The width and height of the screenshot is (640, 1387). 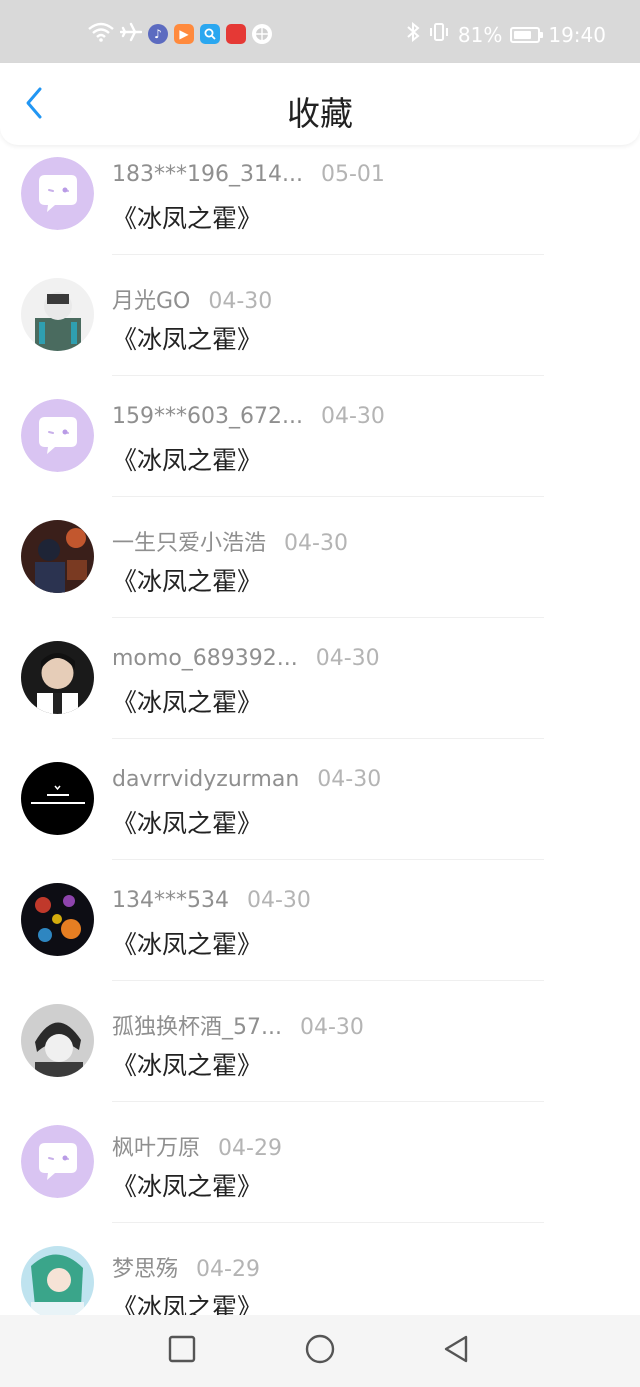 What do you see at coordinates (577, 34) in the screenshot?
I see `clock: 19:40` at bounding box center [577, 34].